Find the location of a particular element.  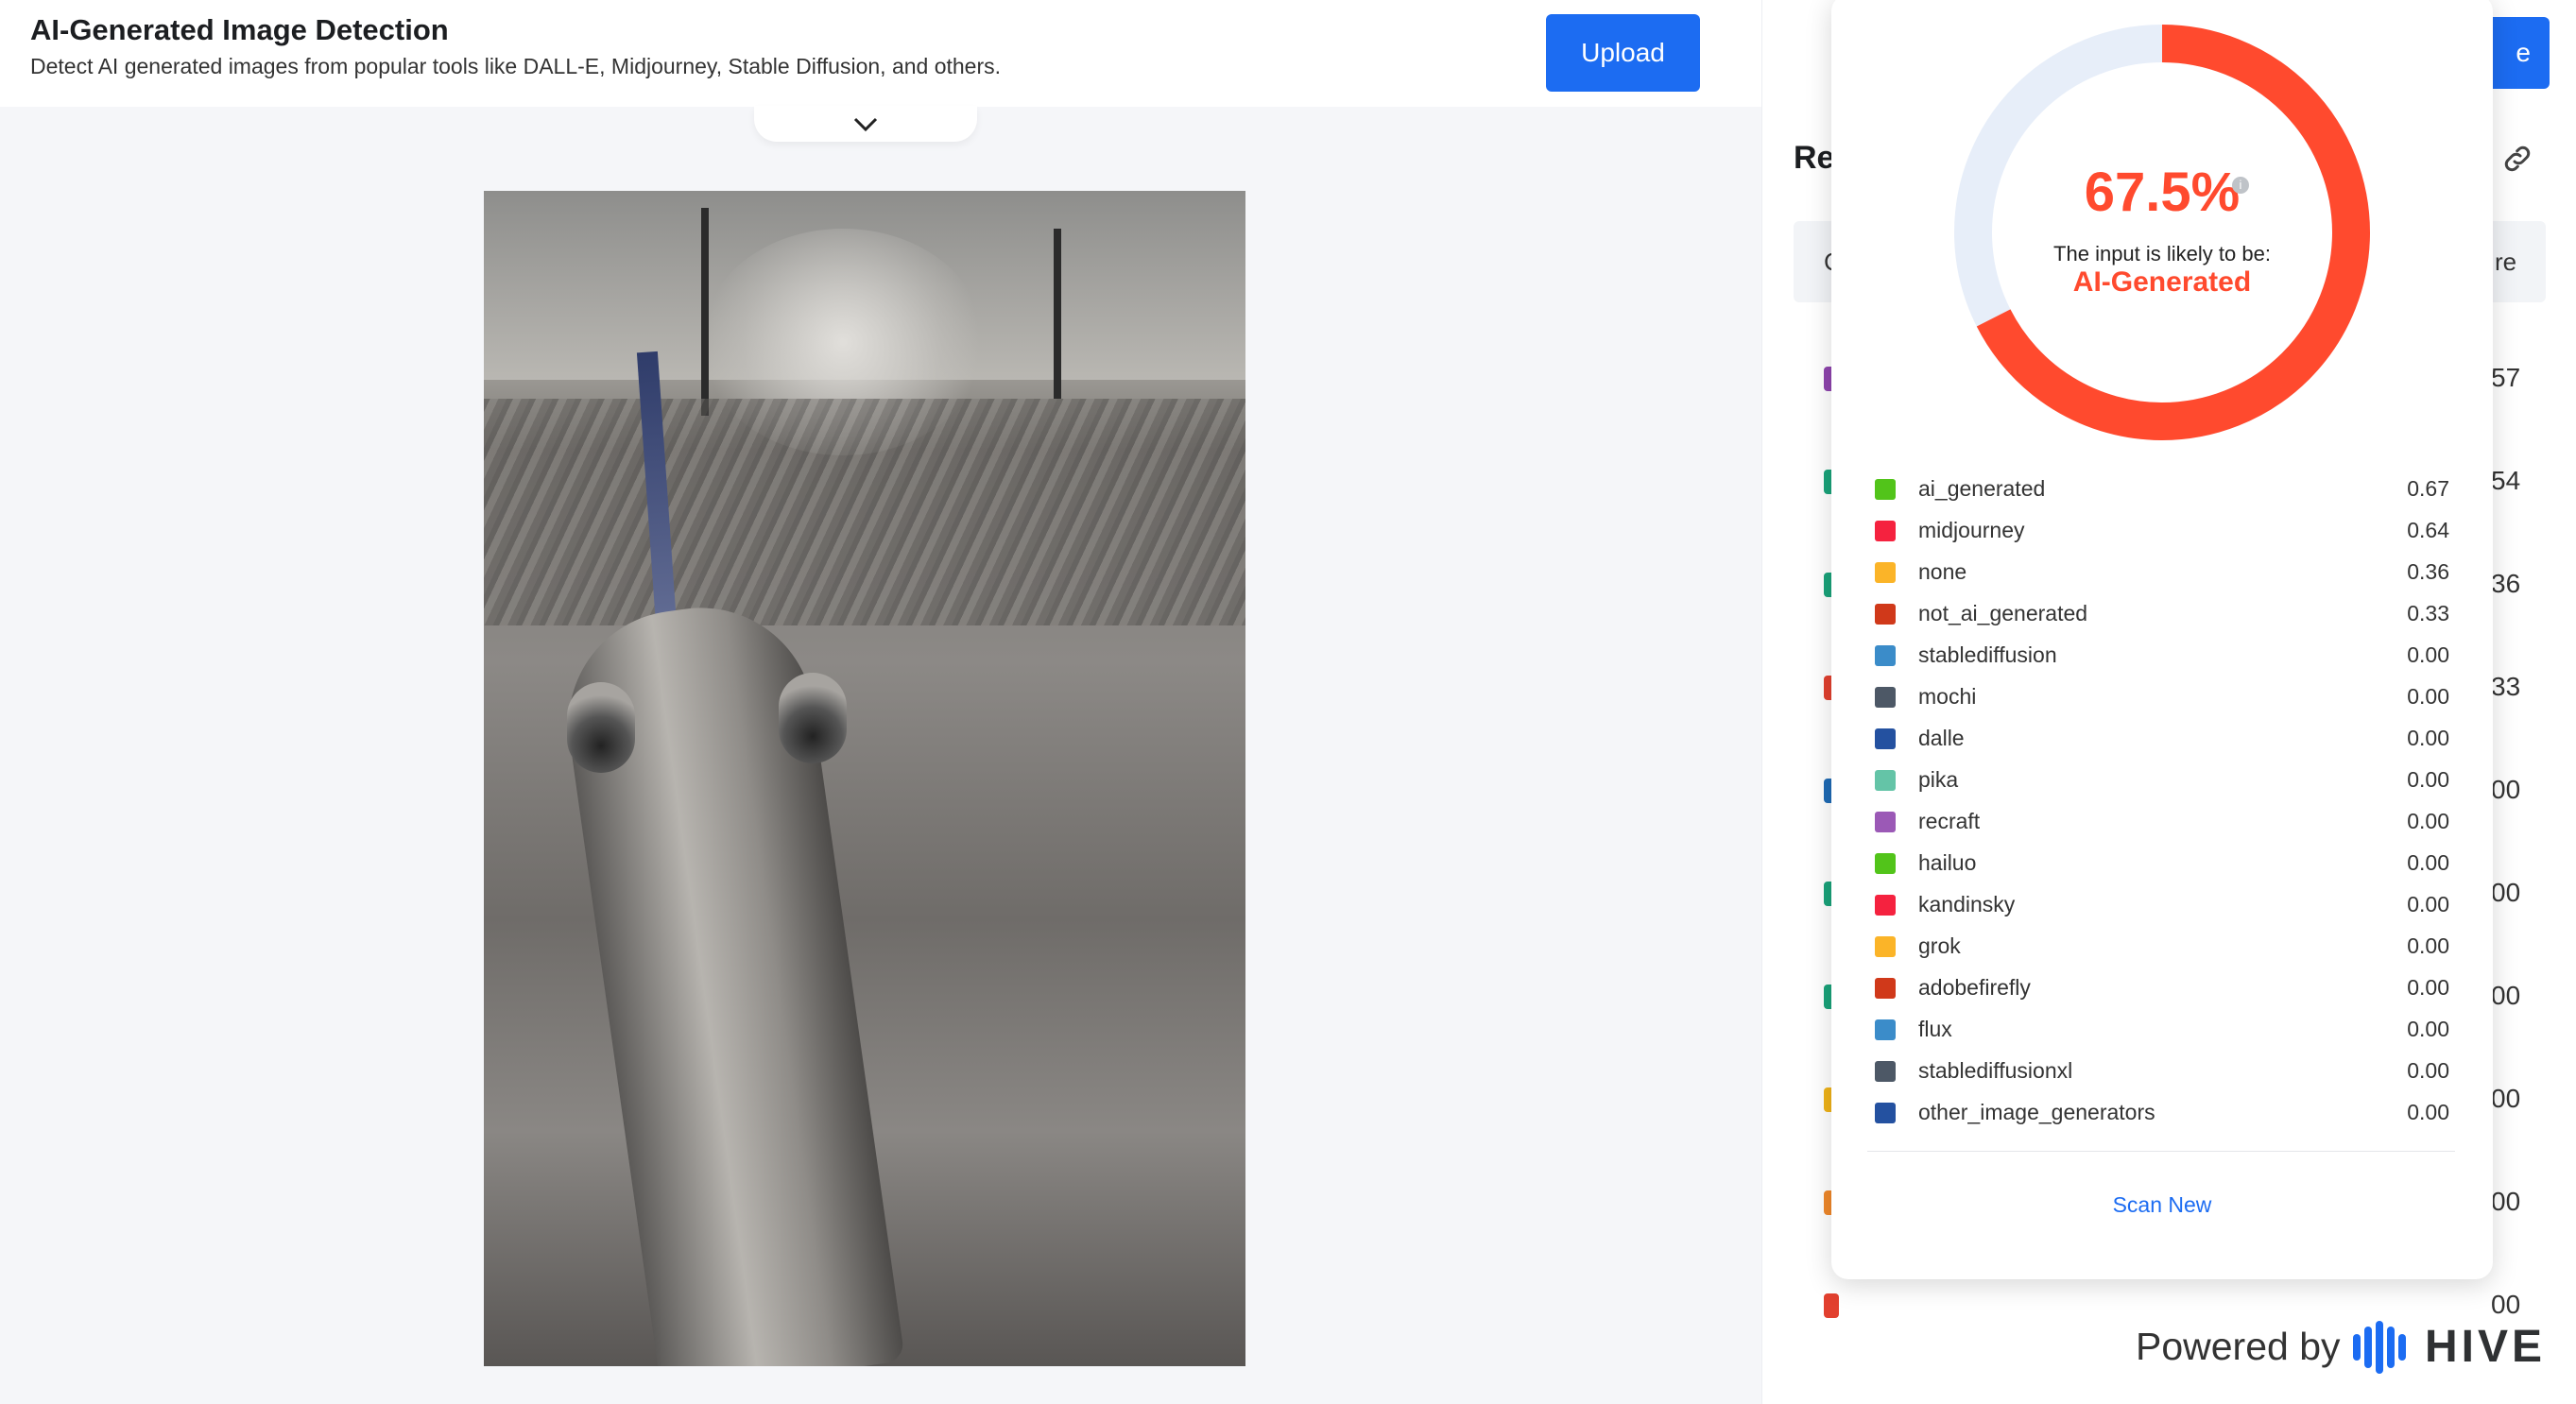

score-row-not-ai-generated: not_ai_generated 0.33 is located at coordinates (2162, 618).